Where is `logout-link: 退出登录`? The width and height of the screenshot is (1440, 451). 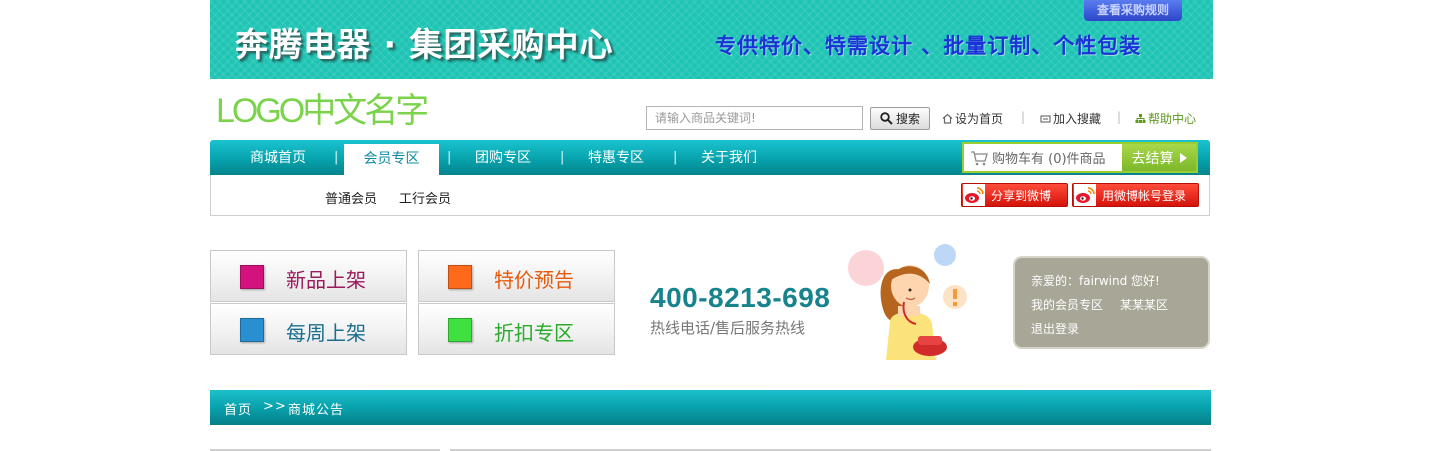
logout-link: 退出登录 is located at coordinates (1055, 328).